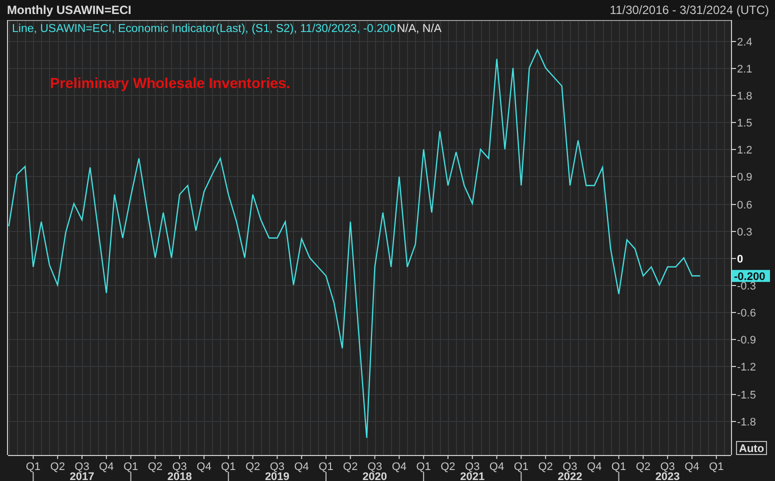  Describe the element at coordinates (751, 448) in the screenshot. I see `auto-button: Auto` at that location.